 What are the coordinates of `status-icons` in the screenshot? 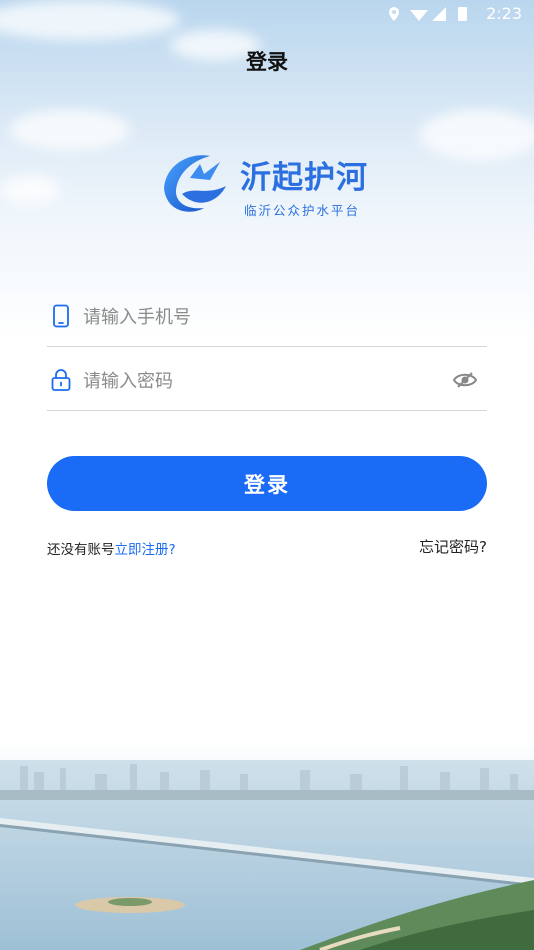 It's located at (433, 16).